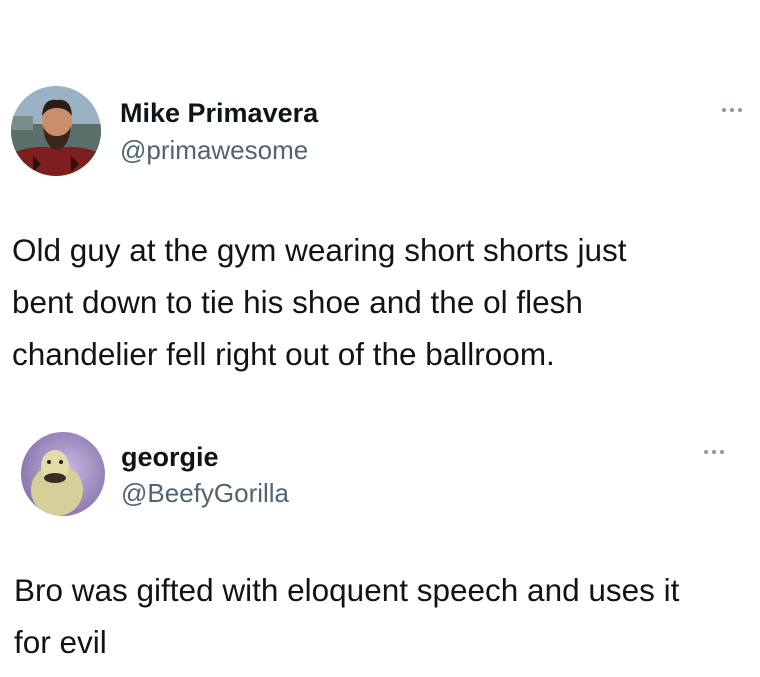 Image resolution: width=760 pixels, height=677 pixels. I want to click on user-handle: @primawesome, so click(214, 150).